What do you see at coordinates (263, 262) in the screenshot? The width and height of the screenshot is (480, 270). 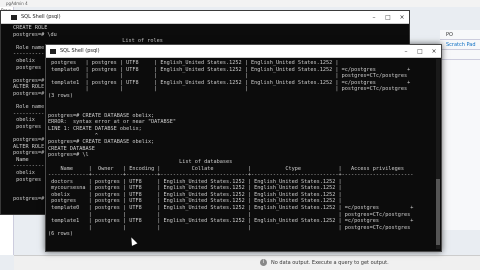 I see `info-icon: i` at bounding box center [263, 262].